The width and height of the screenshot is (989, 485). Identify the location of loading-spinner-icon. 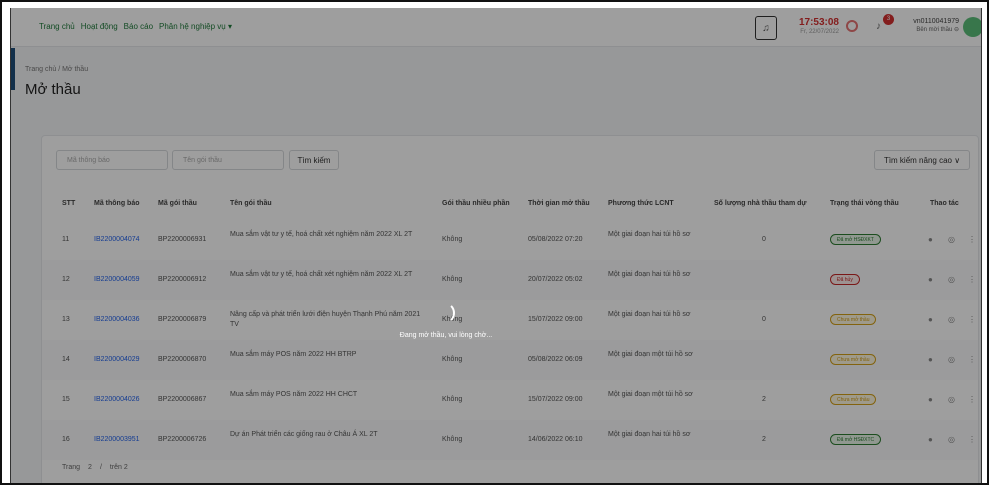
(444, 313).